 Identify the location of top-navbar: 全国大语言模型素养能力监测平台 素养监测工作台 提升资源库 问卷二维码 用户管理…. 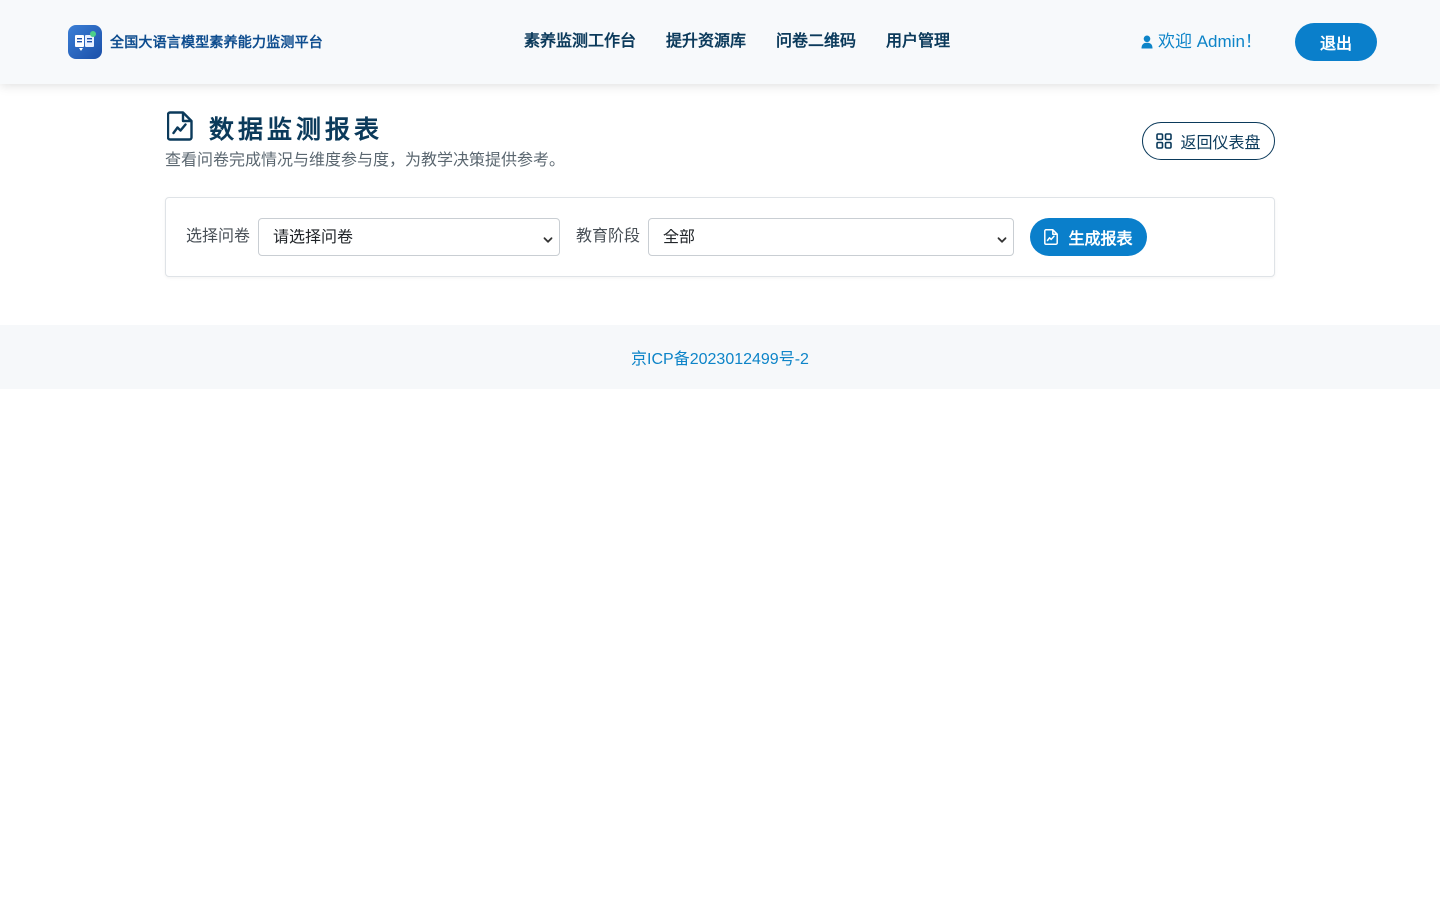
(720, 42).